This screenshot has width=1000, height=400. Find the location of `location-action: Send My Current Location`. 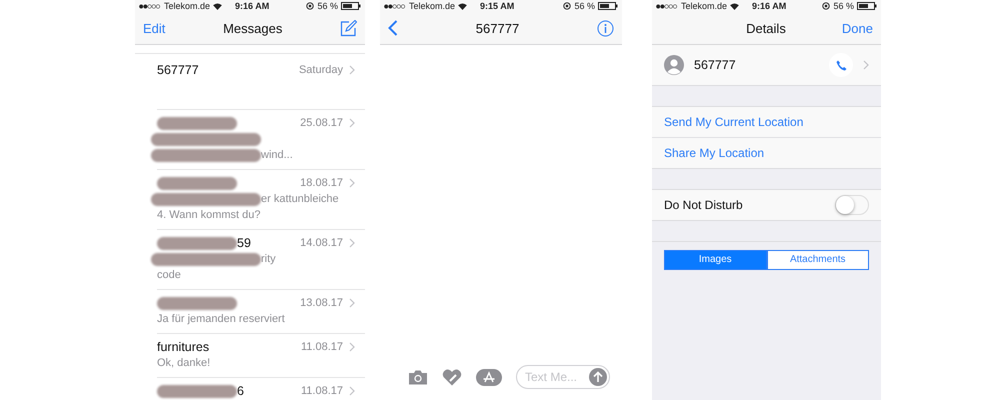

location-action: Send My Current Location is located at coordinates (766, 122).